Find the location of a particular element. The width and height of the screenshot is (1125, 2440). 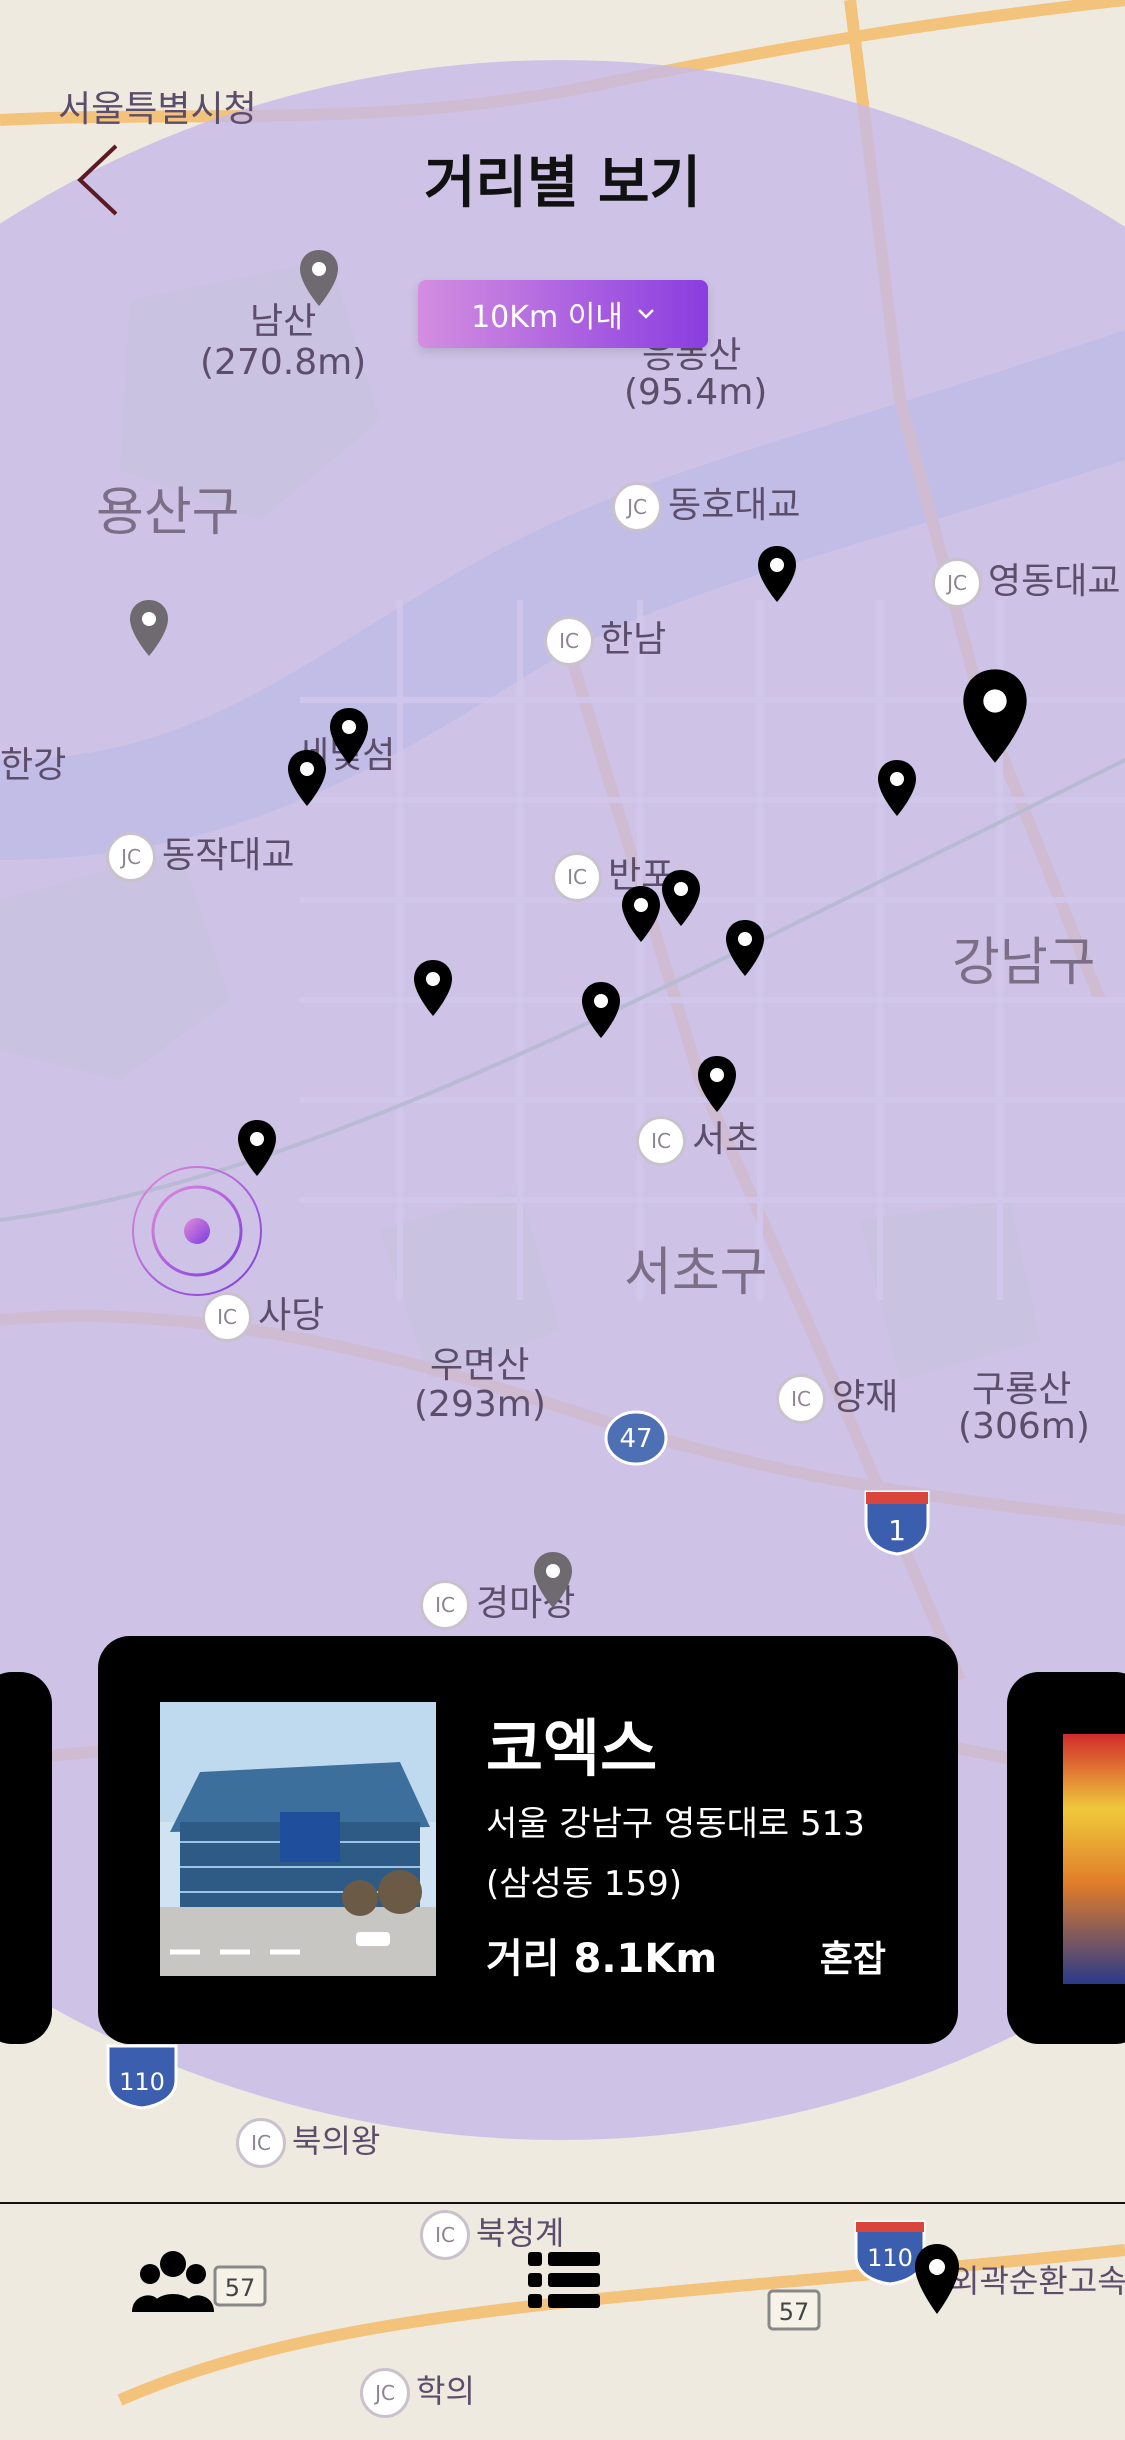

map-label-umyeonsan-height: (293m) is located at coordinates (480, 1404).